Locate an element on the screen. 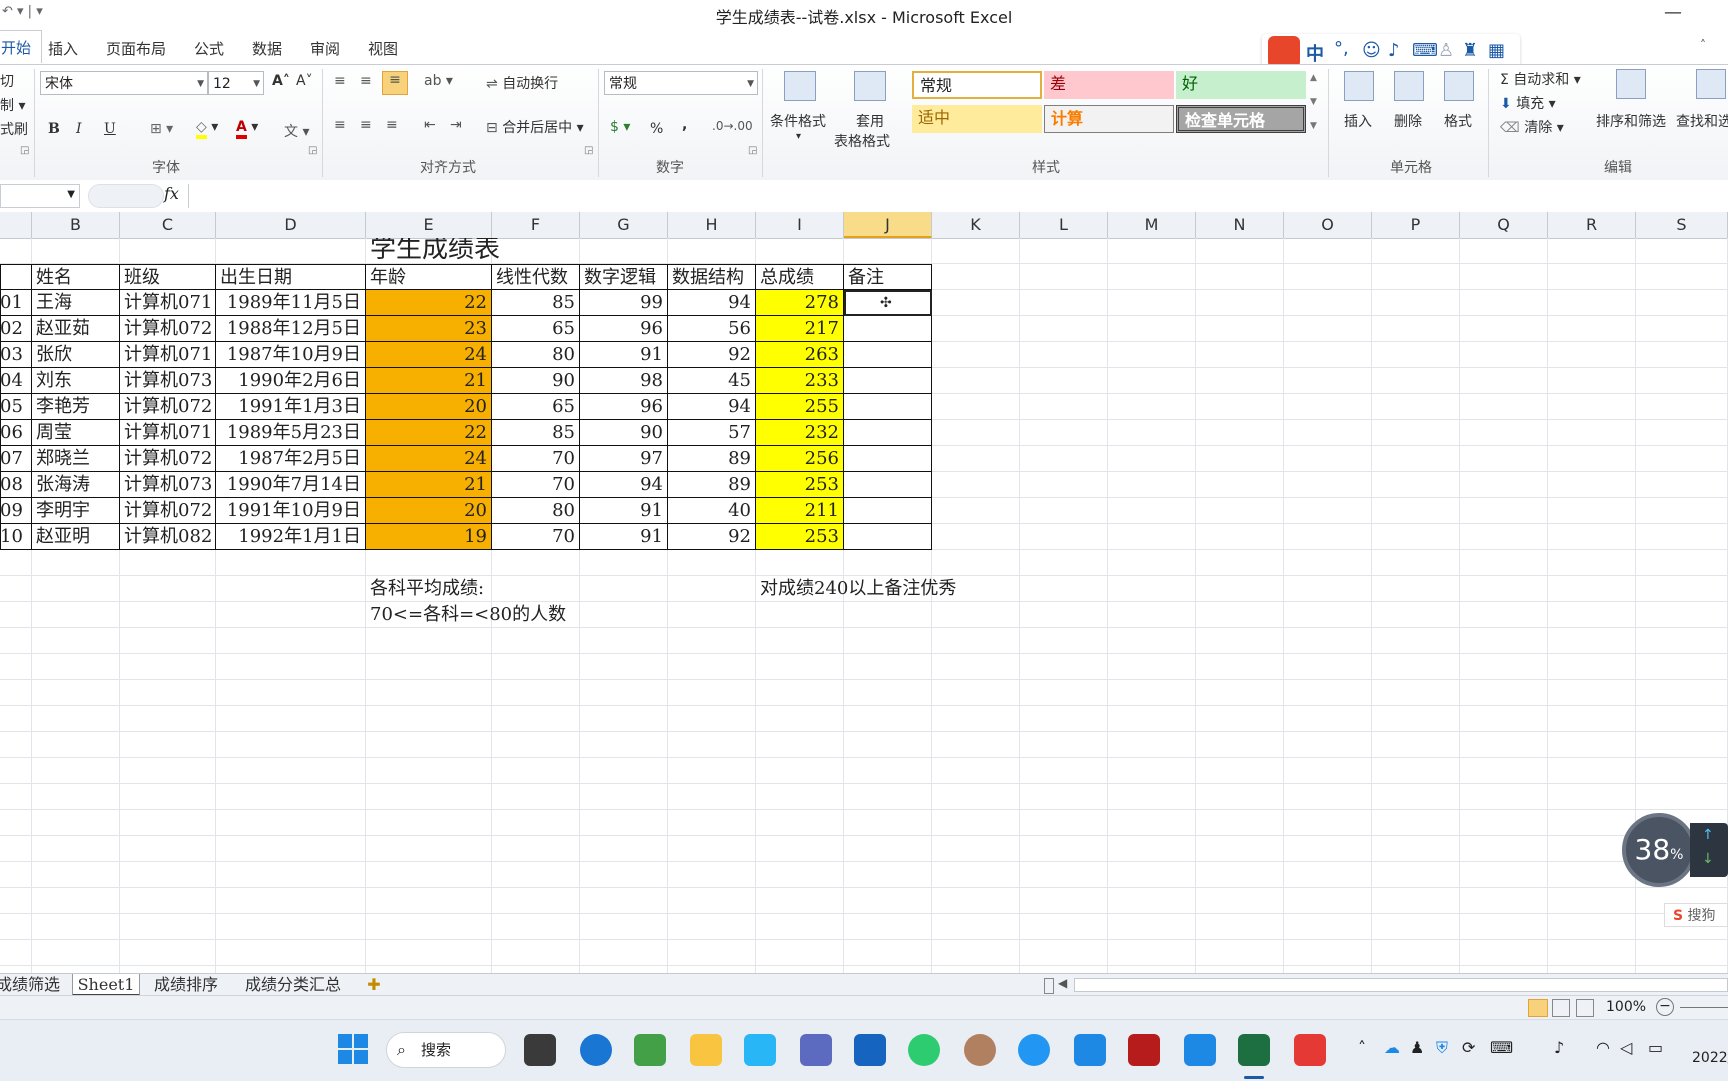 The image size is (1728, 1081). tab-insert: 插入 is located at coordinates (63, 48).